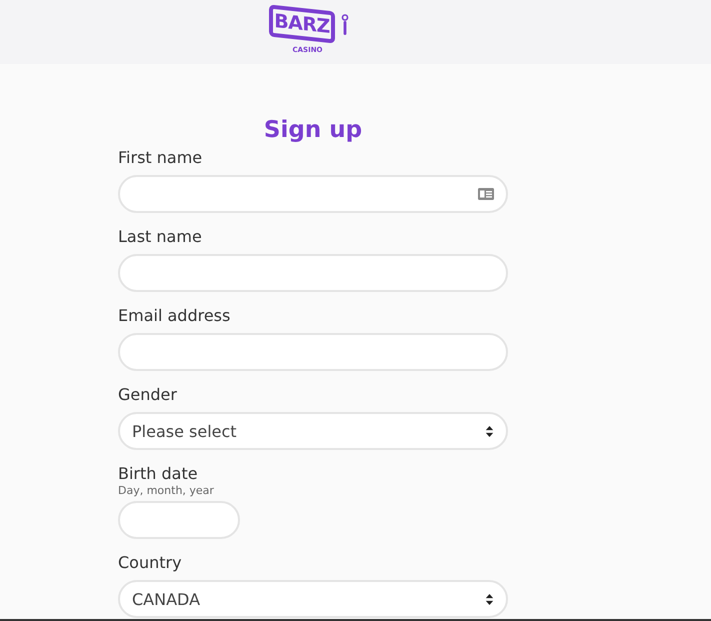 The height and width of the screenshot is (621, 711). I want to click on lever-icon, so click(344, 25).